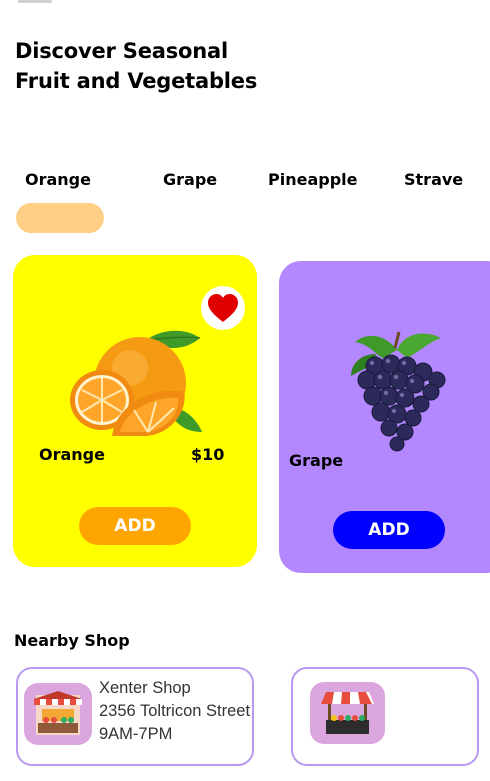 The width and height of the screenshot is (490, 781). I want to click on nearby-shop-heading: Nearby Shop, so click(72, 640).